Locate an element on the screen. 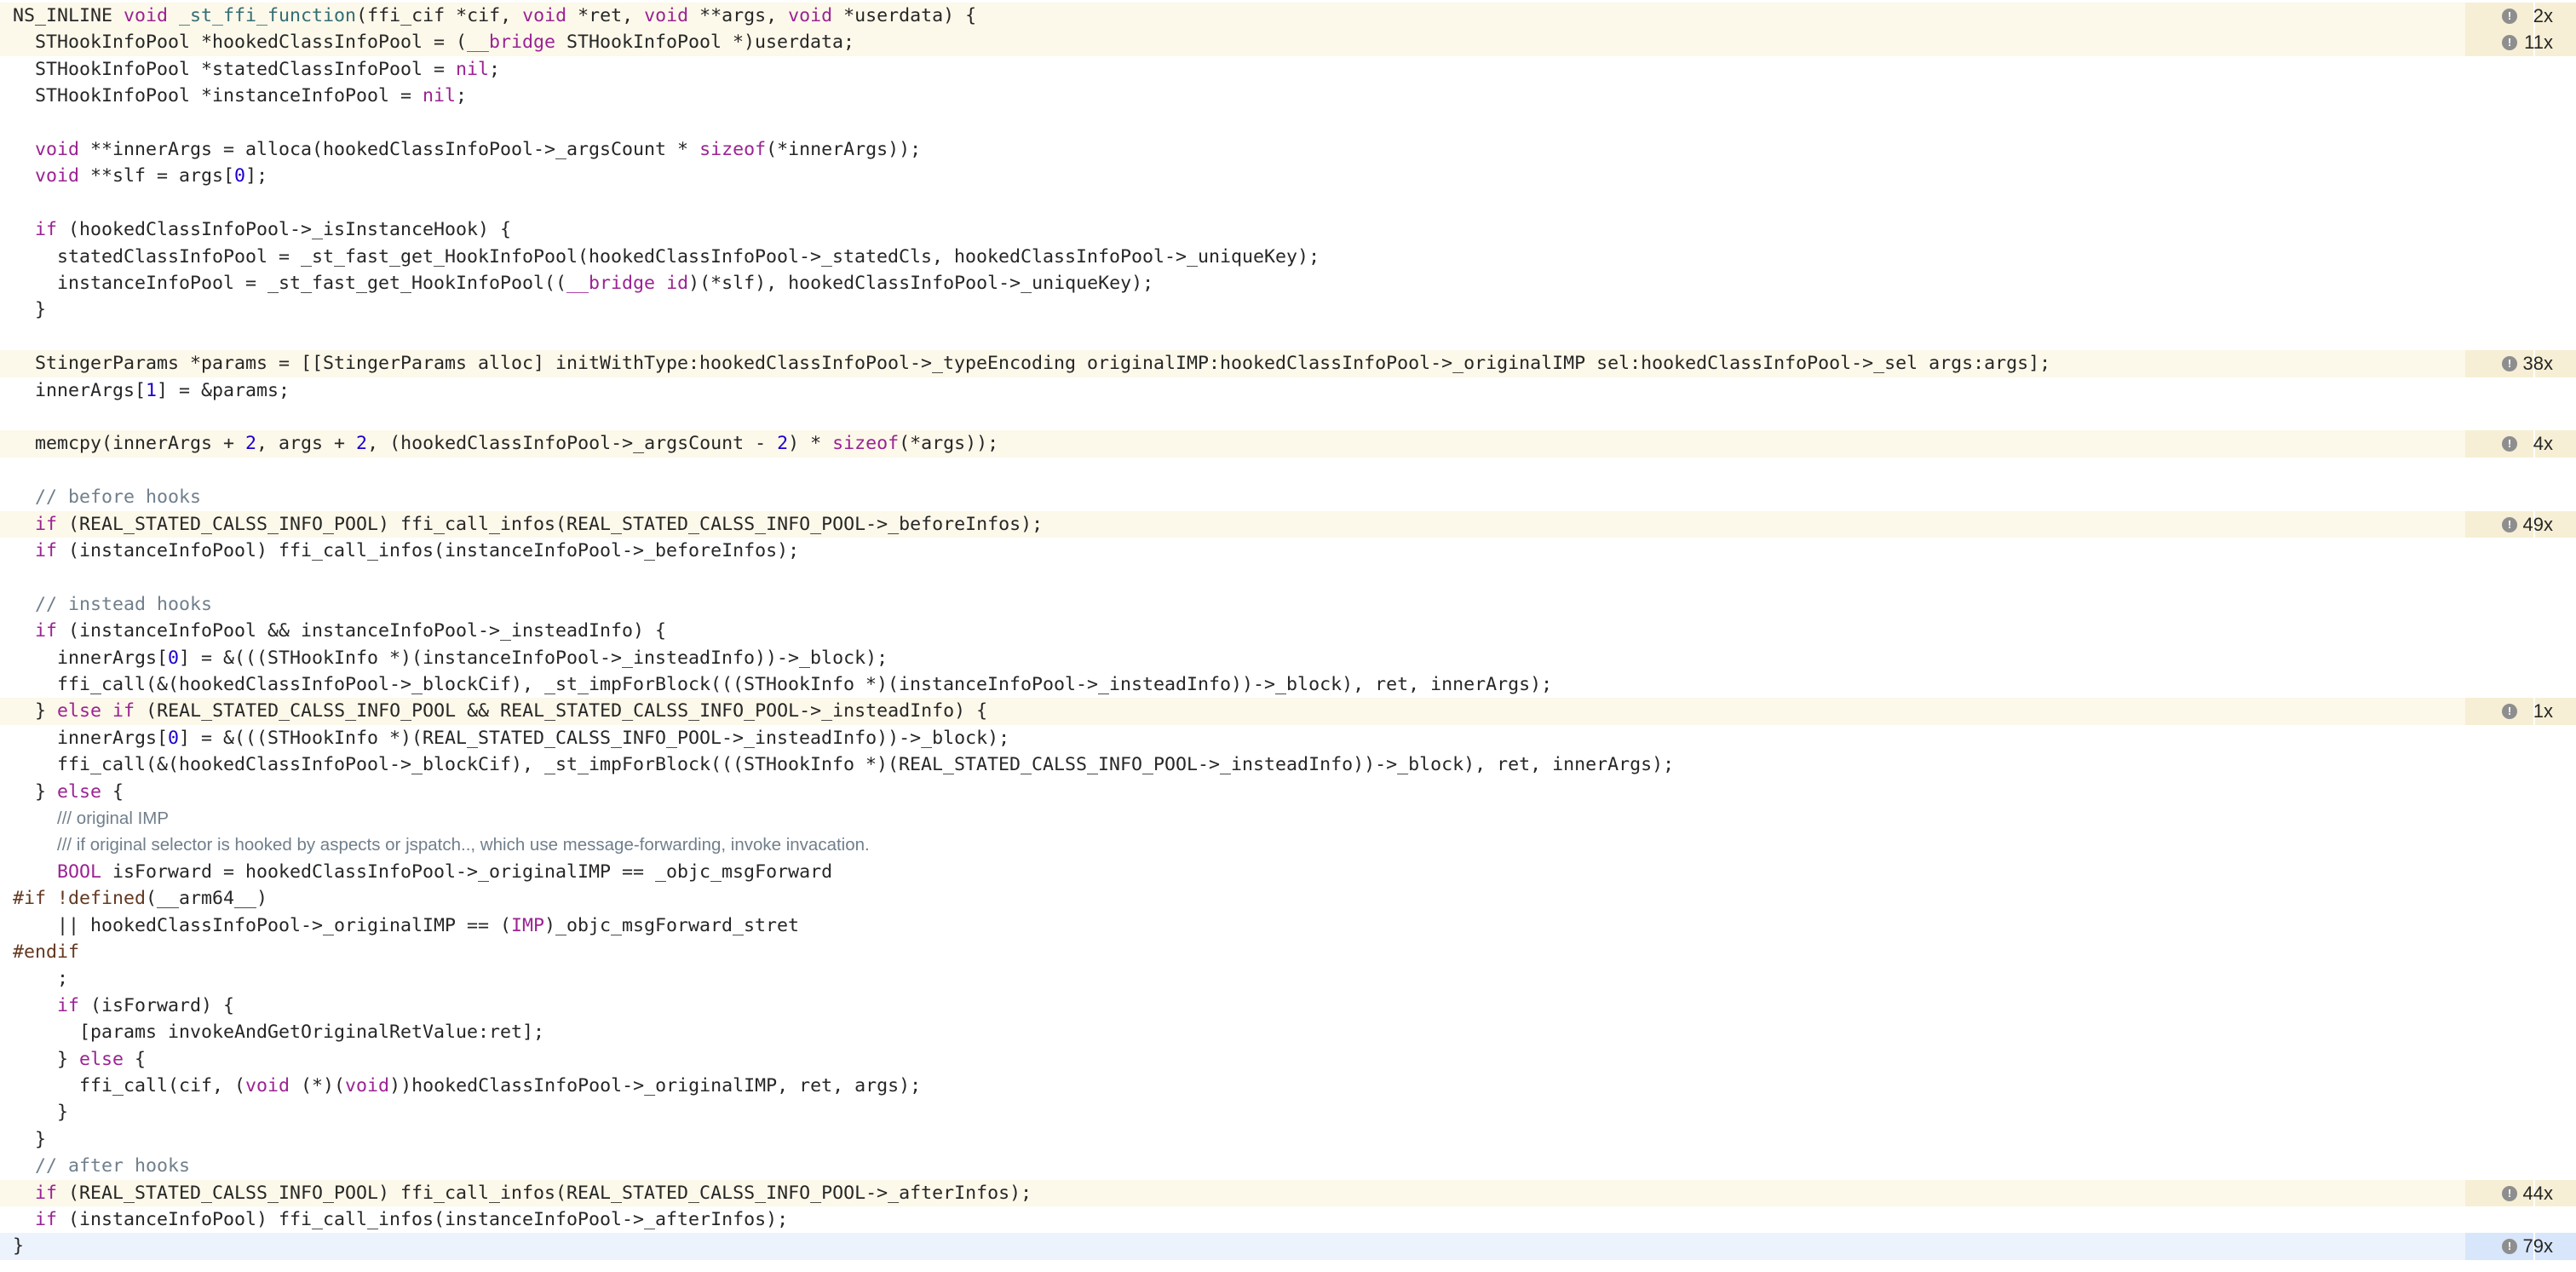 This screenshot has width=2576, height=1272. execution-count-badge: ! 38x is located at coordinates (2521, 363).